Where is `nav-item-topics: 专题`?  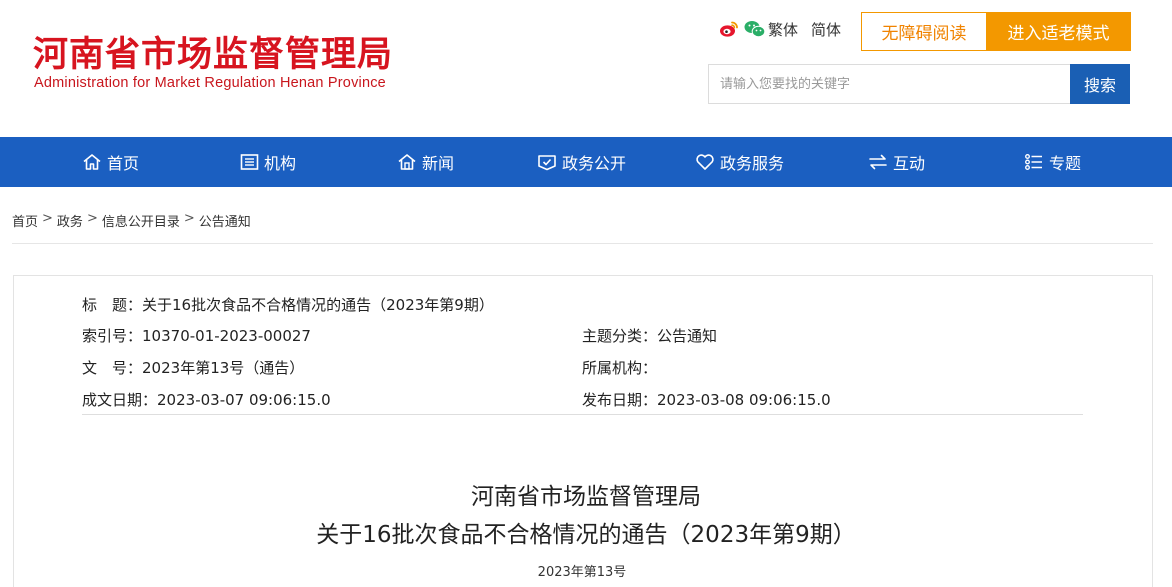
nav-item-topics: 专题 is located at coordinates (1052, 162).